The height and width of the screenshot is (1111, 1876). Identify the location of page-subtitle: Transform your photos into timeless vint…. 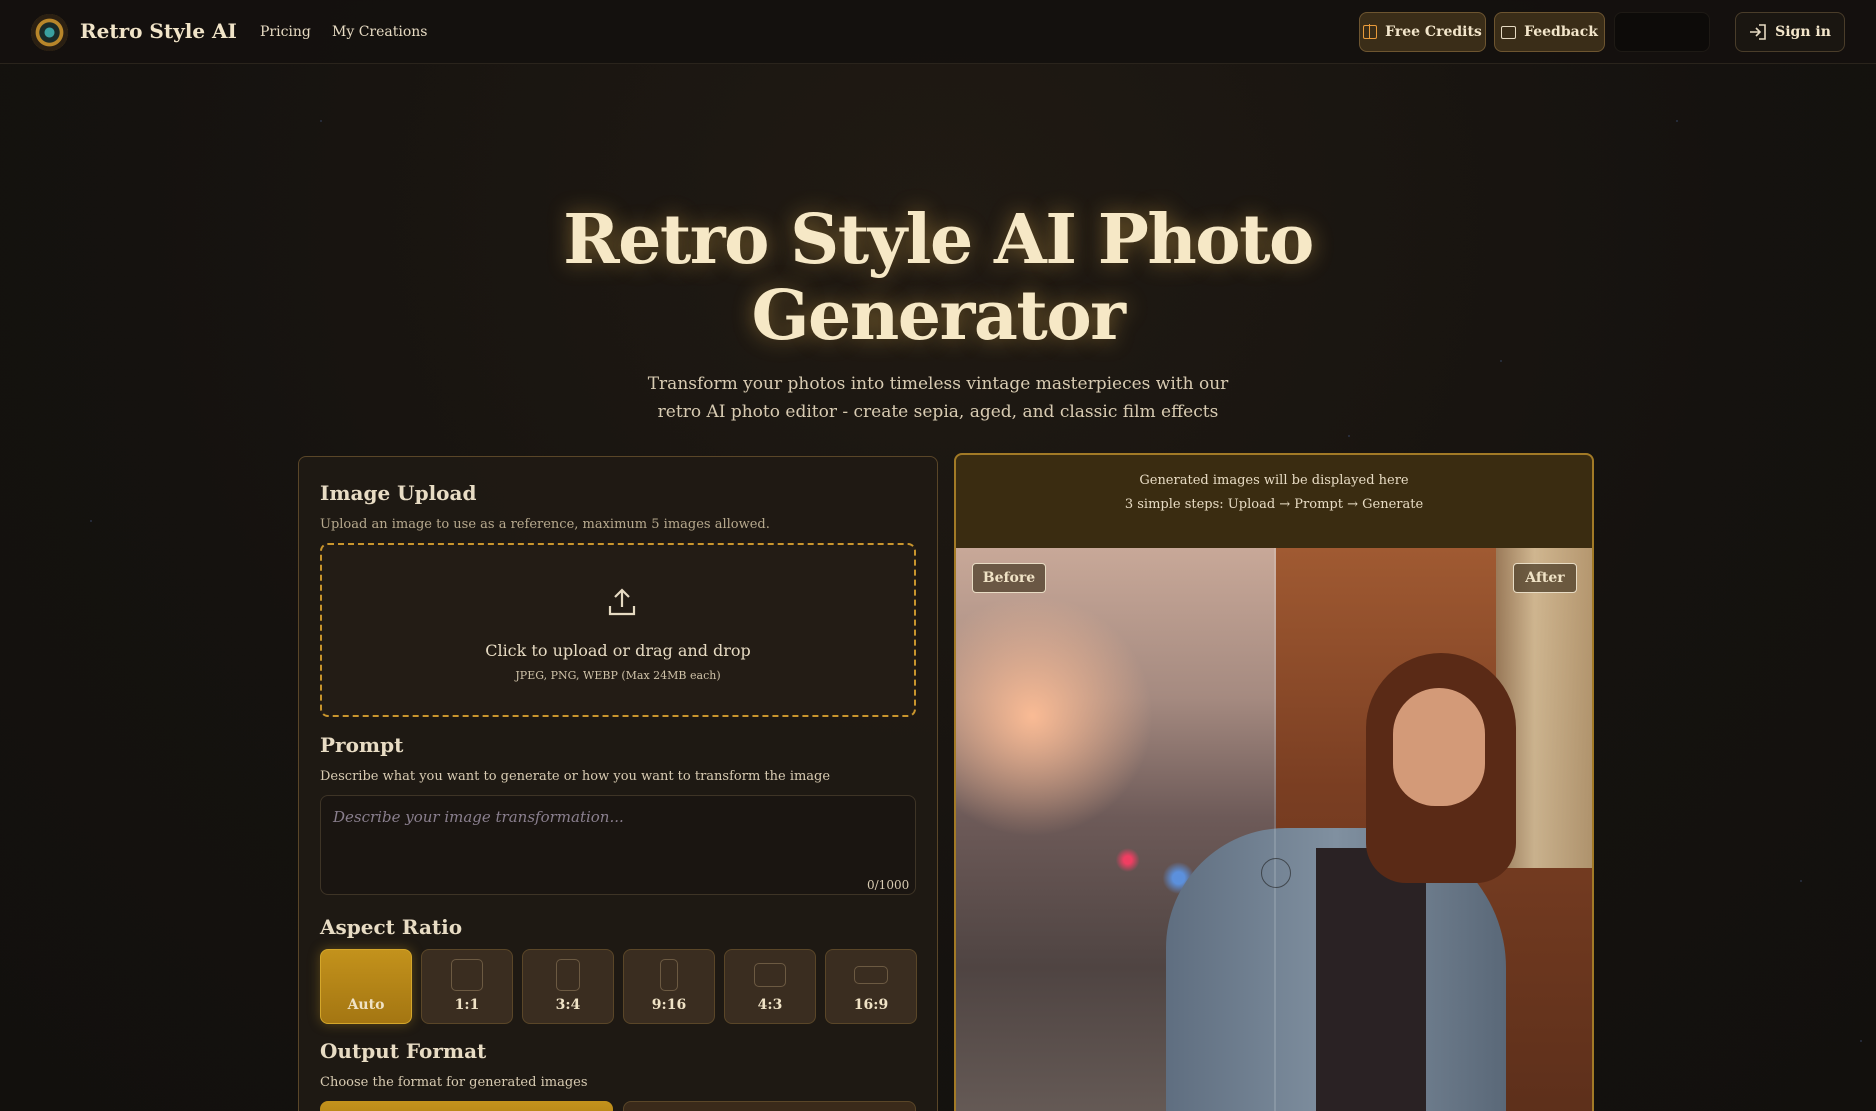
(938, 398).